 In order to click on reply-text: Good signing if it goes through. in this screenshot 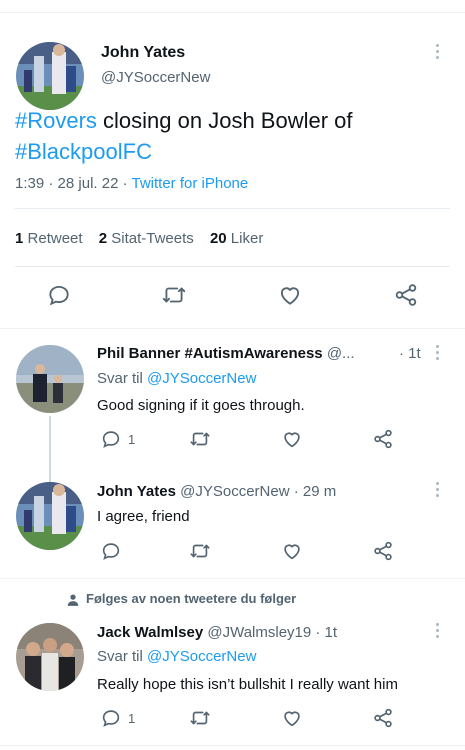, I will do `click(201, 405)`.